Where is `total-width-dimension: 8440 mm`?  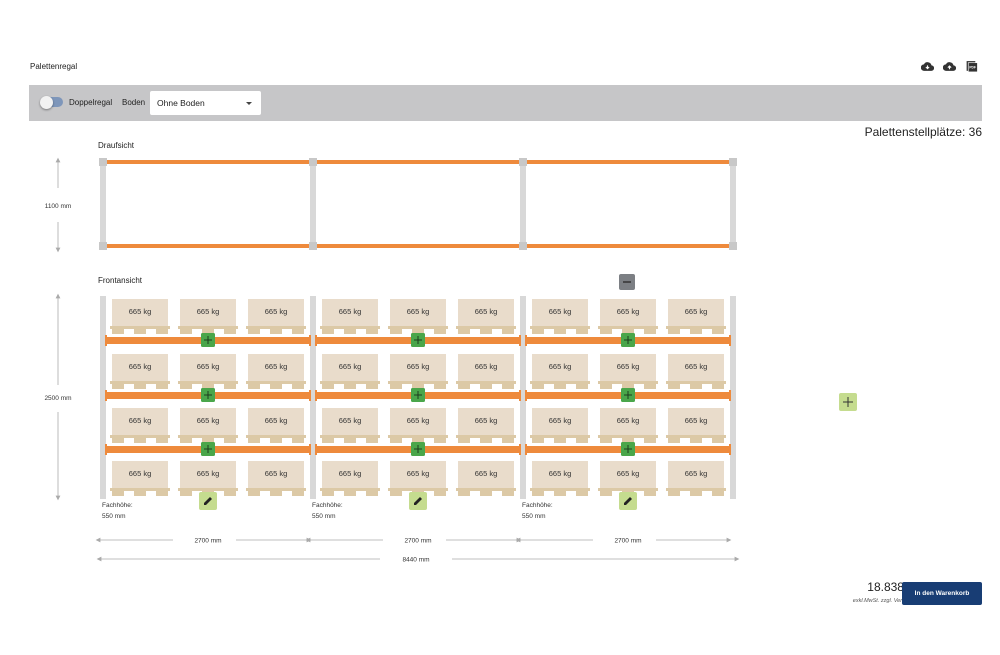
total-width-dimension: 8440 mm is located at coordinates (418, 560).